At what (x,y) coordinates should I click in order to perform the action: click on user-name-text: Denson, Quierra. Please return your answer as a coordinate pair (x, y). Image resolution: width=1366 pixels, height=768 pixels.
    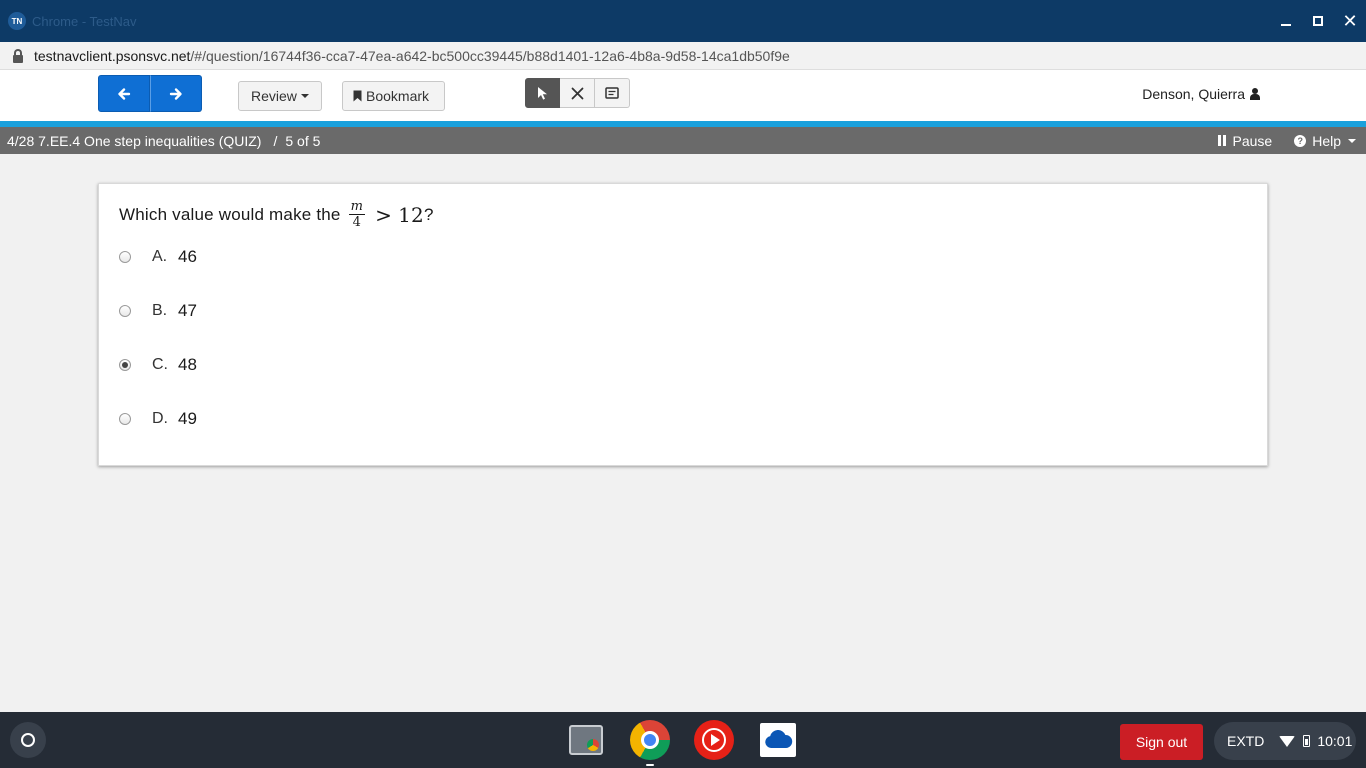
    Looking at the image, I should click on (1193, 94).